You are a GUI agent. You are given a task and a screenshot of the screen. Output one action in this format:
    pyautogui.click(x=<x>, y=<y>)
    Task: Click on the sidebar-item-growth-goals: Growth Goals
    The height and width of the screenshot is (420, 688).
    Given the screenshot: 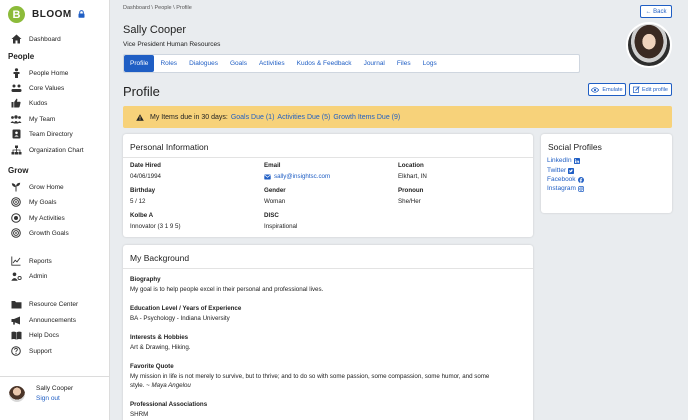 What is the action you would take?
    pyautogui.click(x=39, y=233)
    